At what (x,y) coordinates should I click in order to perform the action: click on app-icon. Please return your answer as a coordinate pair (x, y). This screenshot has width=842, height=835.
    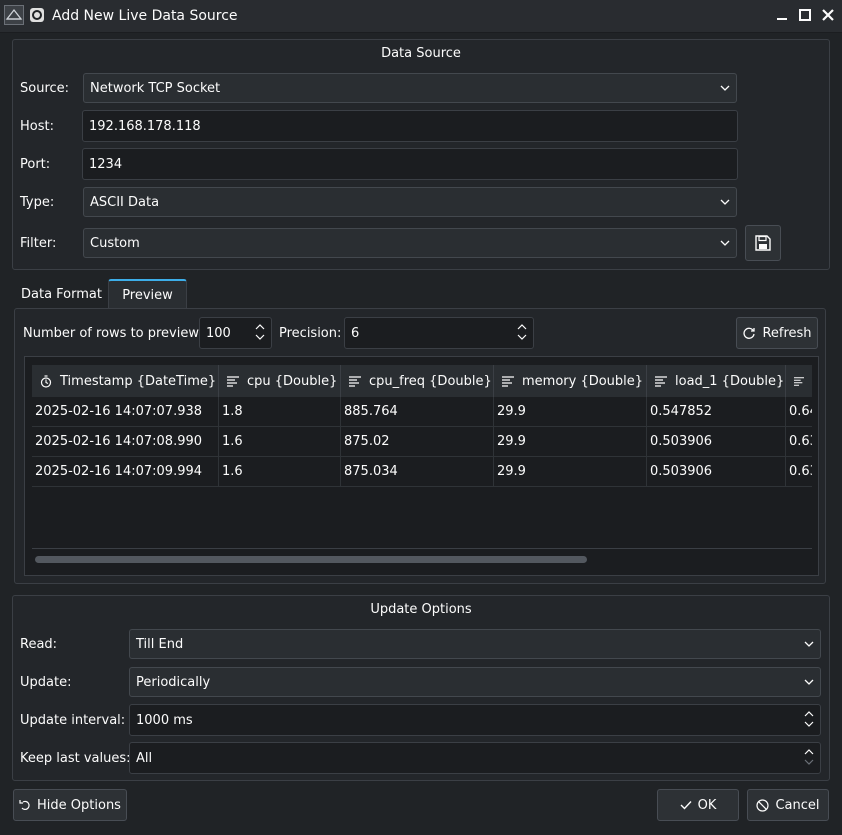
    Looking at the image, I should click on (14, 15).